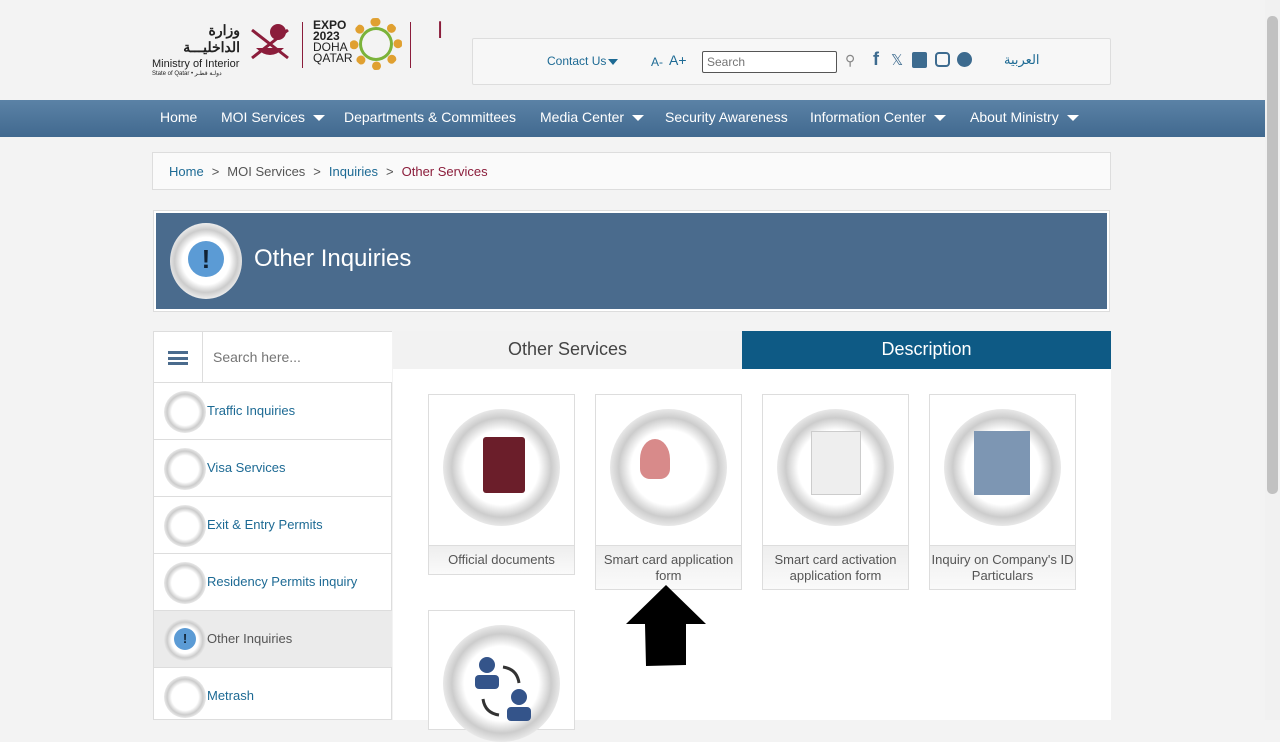 The image size is (1280, 742). Describe the element at coordinates (270, 44) in the screenshot. I see `qatar-emblem-icon` at that location.